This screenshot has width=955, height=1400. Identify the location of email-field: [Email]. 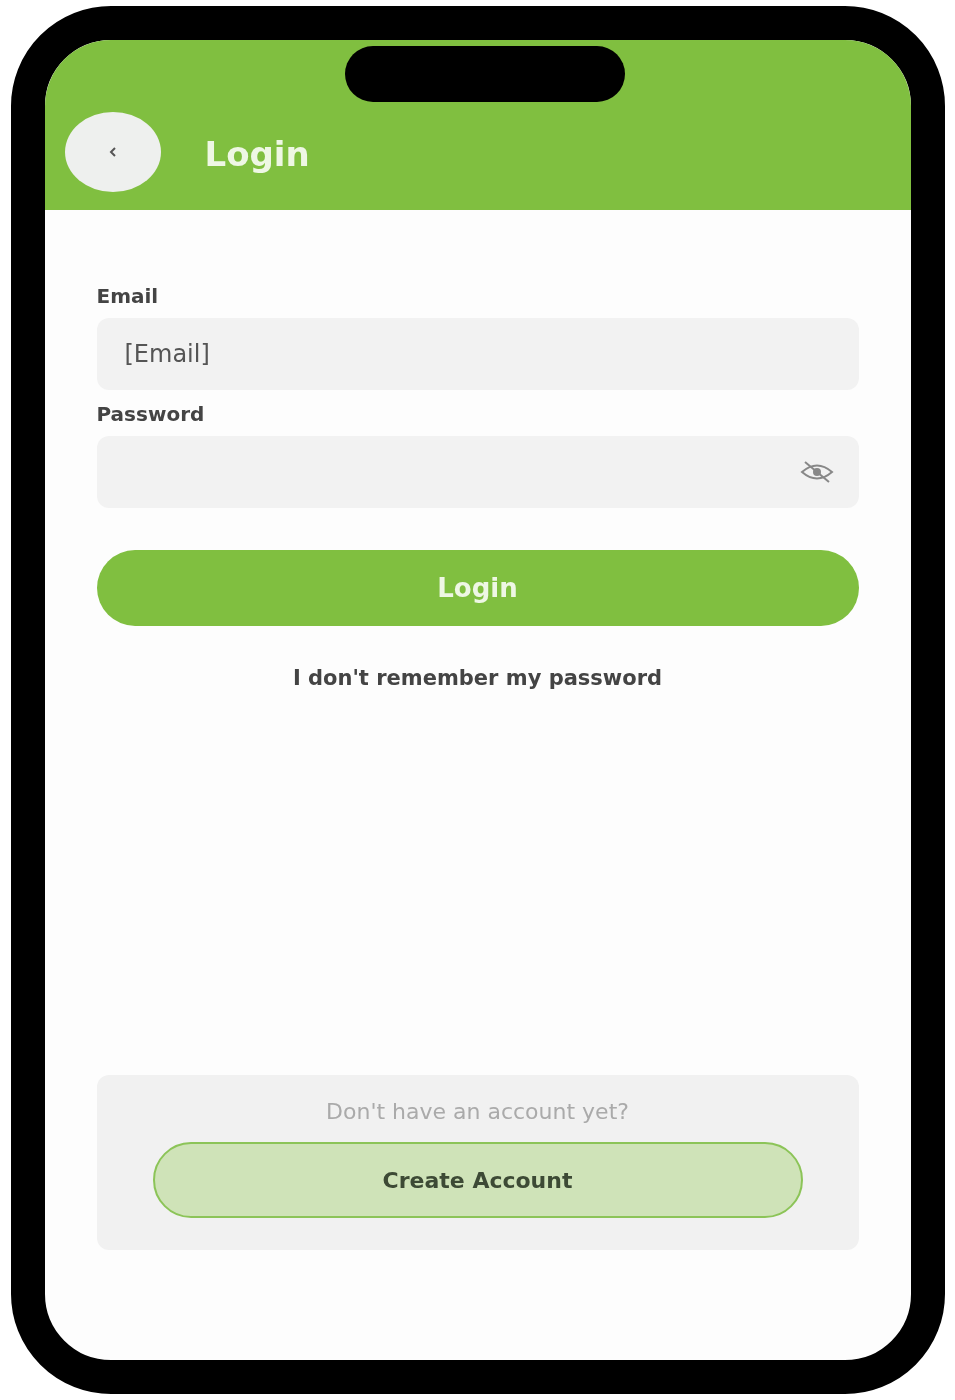
(477, 354).